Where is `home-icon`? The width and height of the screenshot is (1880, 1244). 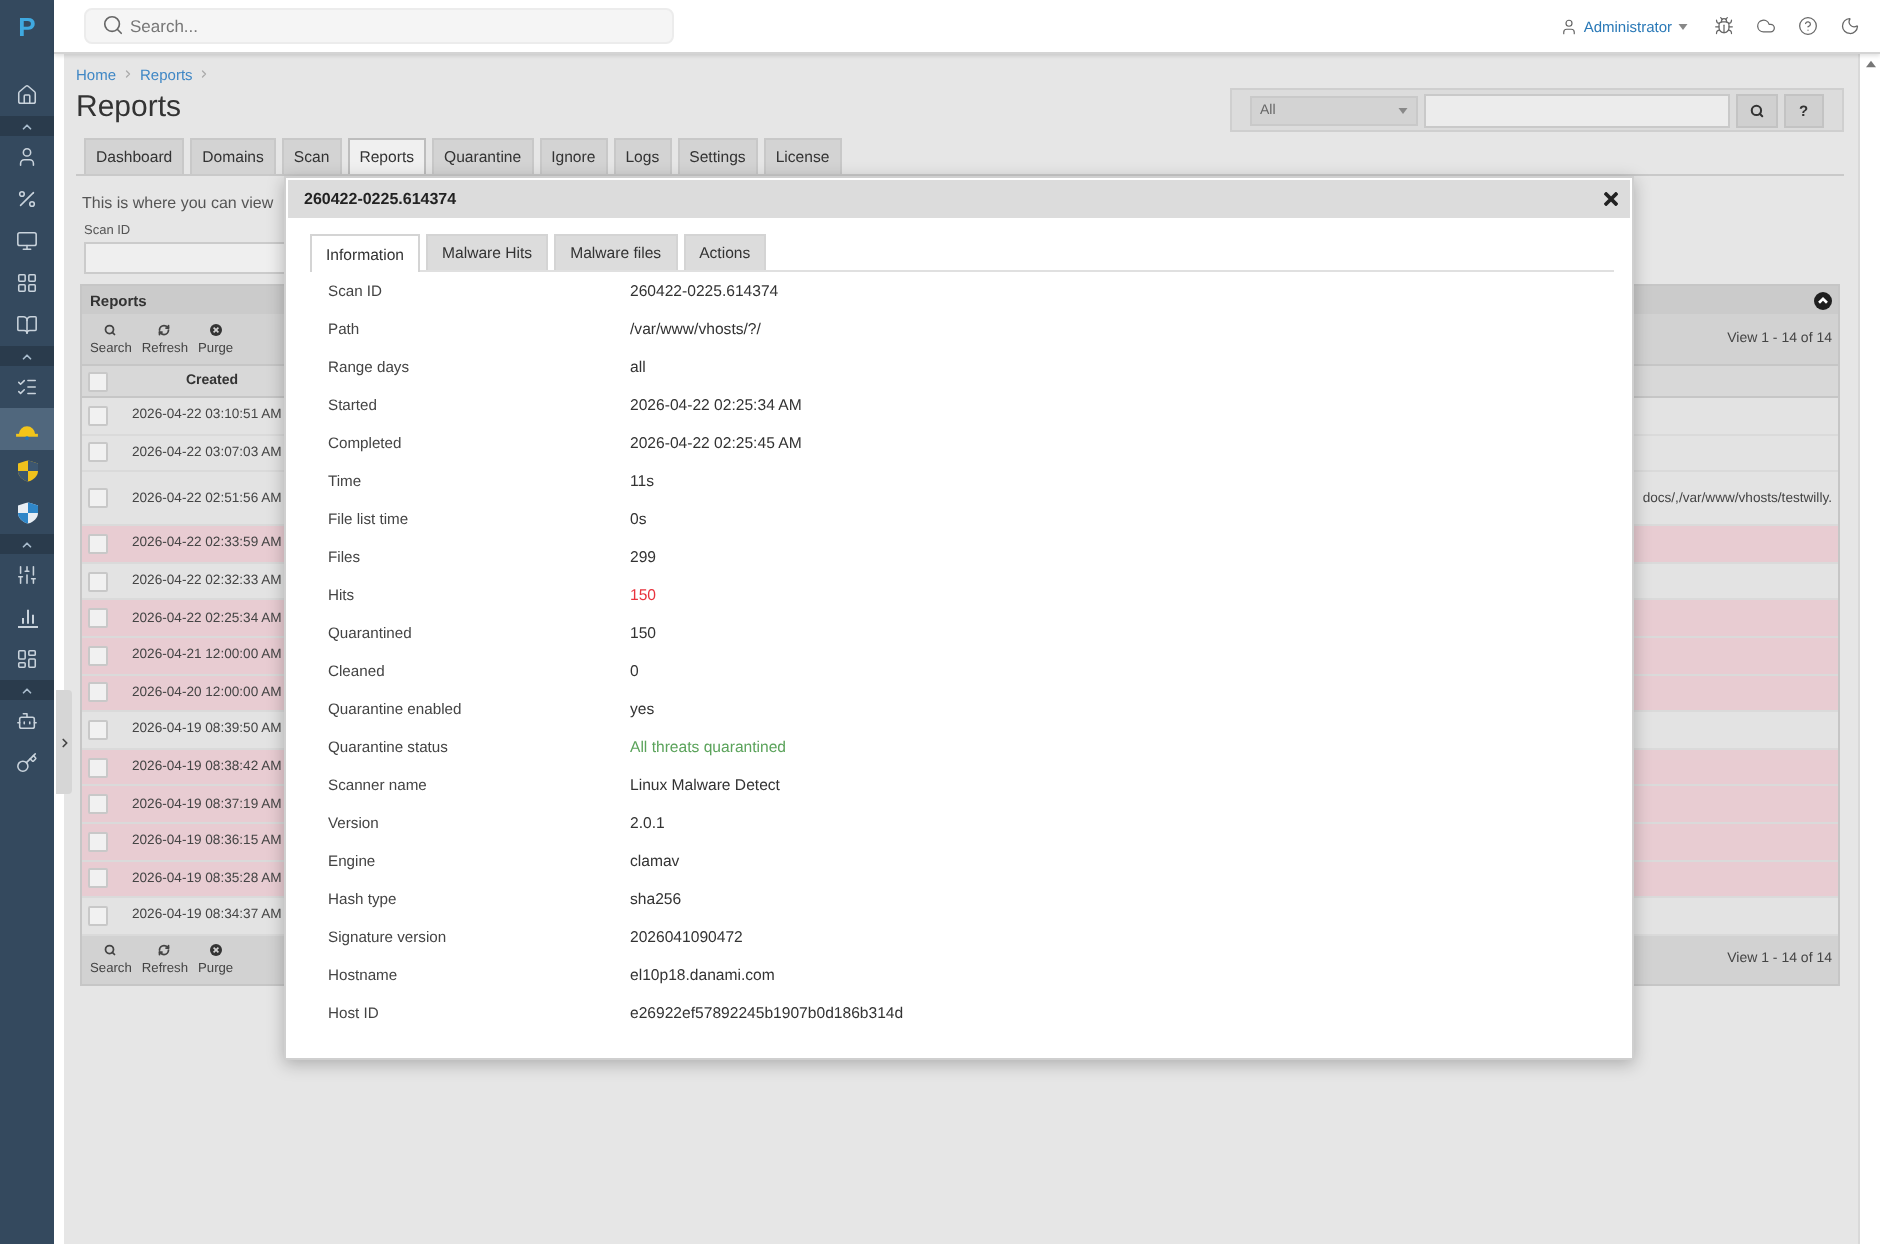 home-icon is located at coordinates (27, 95).